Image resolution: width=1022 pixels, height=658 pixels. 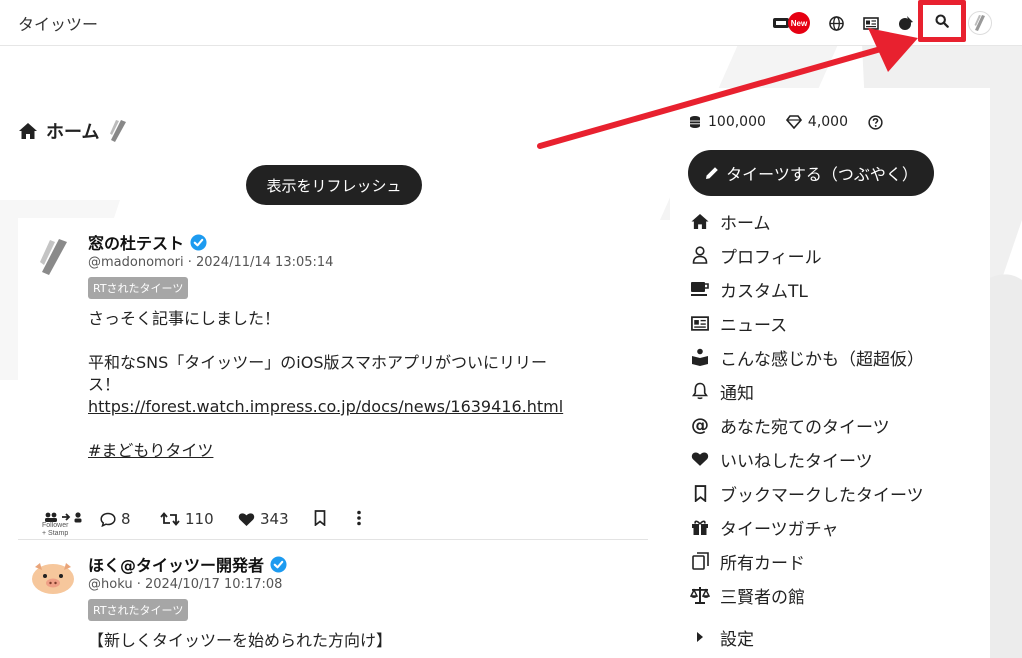 I want to click on caret-right-icon, so click(x=700, y=637).